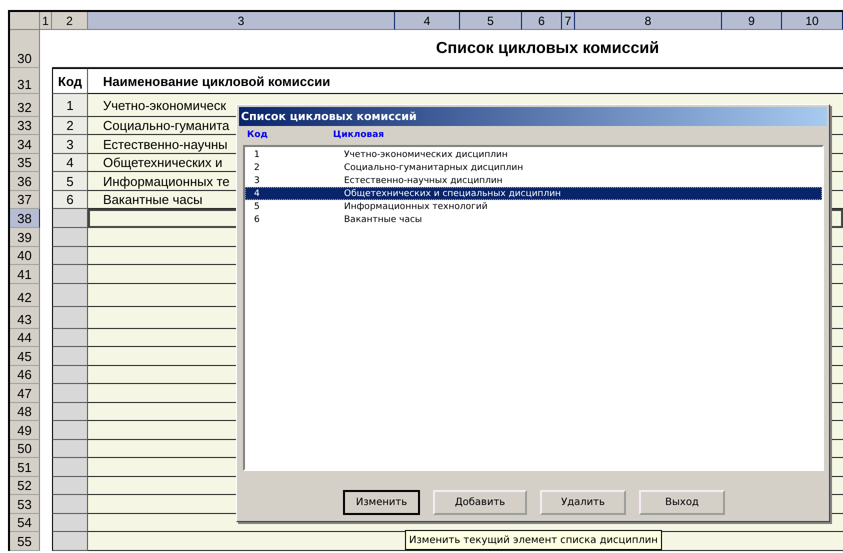  Describe the element at coordinates (257, 193) in the screenshot. I see `item-code: 4` at that location.